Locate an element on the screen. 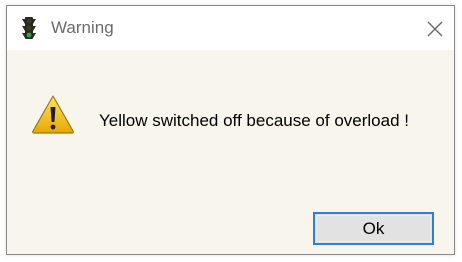 This screenshot has width=462, height=262. ok-button: Ok is located at coordinates (373, 228).